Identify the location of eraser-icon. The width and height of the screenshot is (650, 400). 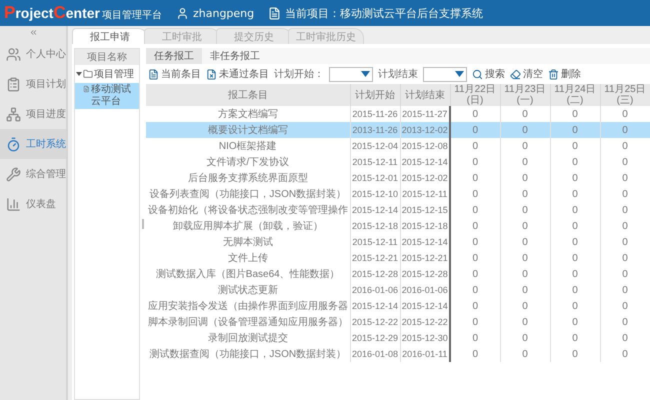
(515, 74).